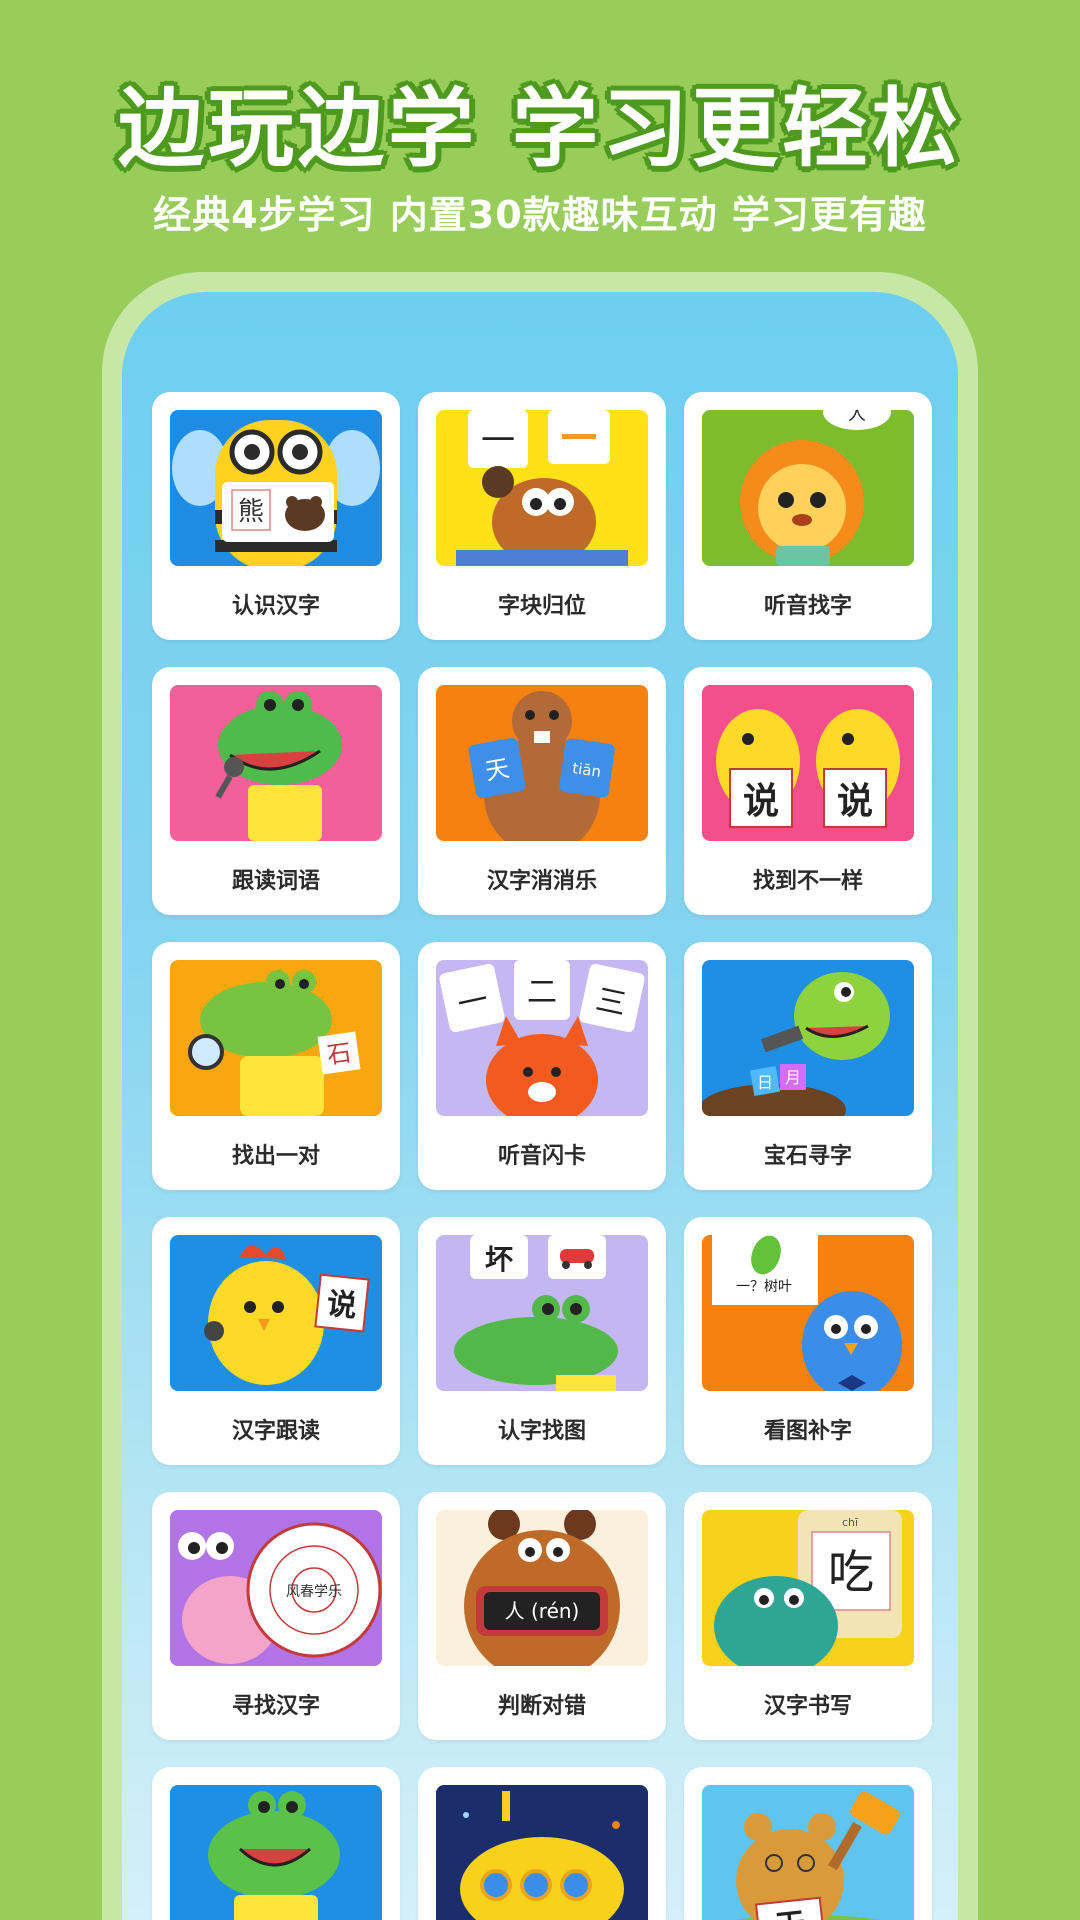  I want to click on card-character: 一, so click(498, 441).